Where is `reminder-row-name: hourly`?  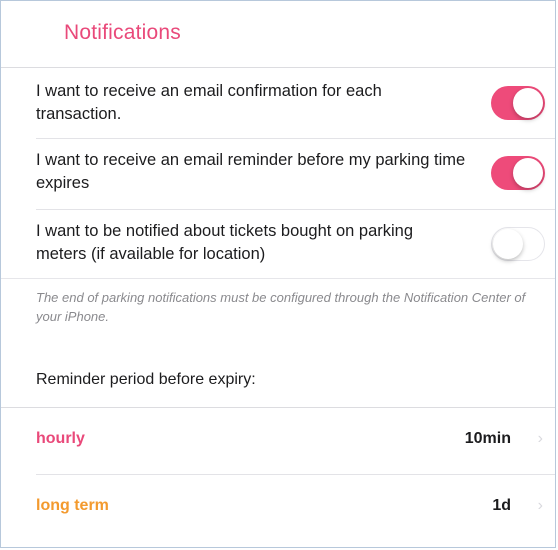 reminder-row-name: hourly is located at coordinates (60, 438).